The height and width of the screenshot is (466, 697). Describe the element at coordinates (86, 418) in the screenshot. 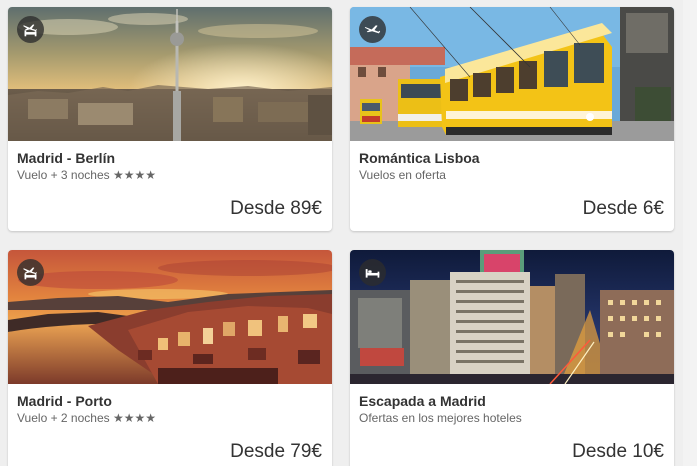

I see `offer-subtitle: Vuelo + 2 noches ★★★★` at that location.